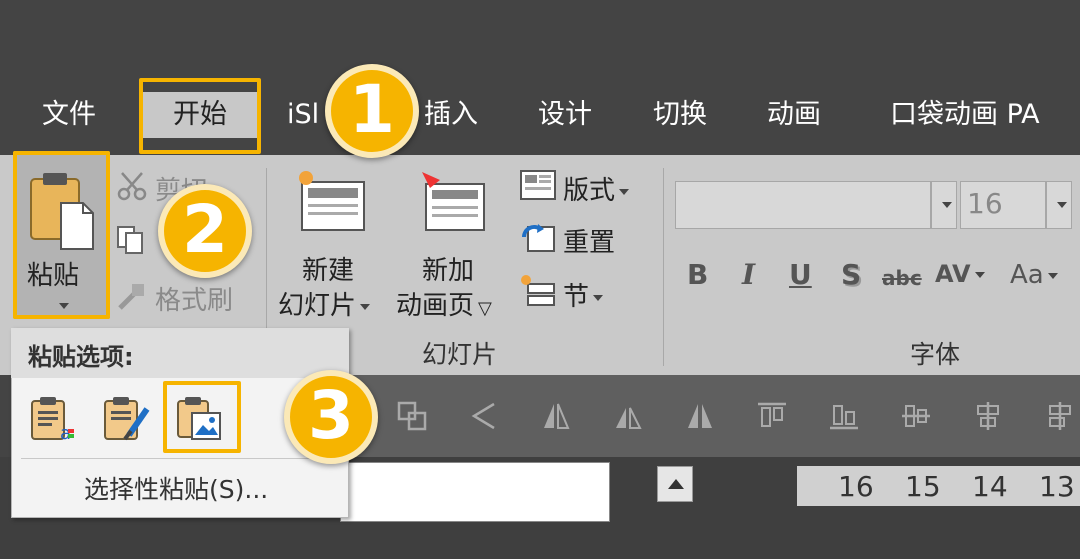 This screenshot has width=1080, height=559. Describe the element at coordinates (556, 416) in the screenshot. I see `flip-horizontal-icon` at that location.